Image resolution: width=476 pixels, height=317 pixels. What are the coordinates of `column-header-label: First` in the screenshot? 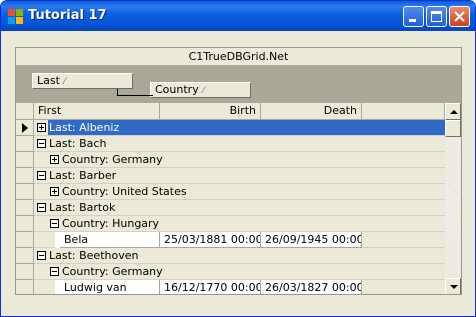 It's located at (50, 110).